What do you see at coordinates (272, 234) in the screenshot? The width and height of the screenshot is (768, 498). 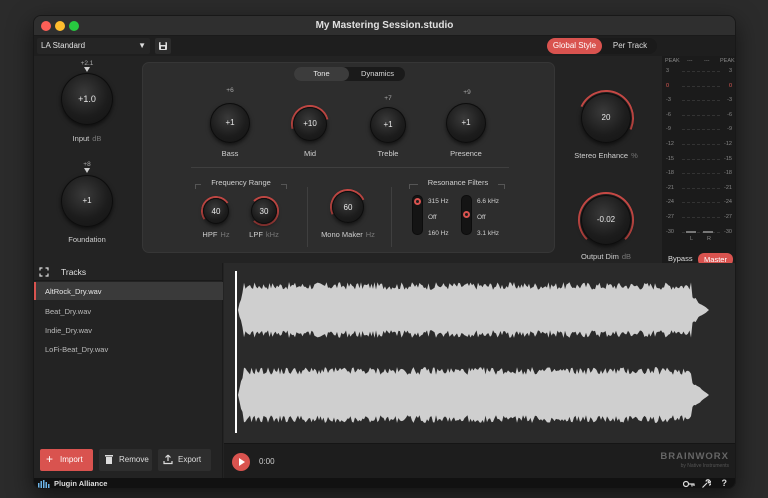 I see `lpf-unit: kHz` at bounding box center [272, 234].